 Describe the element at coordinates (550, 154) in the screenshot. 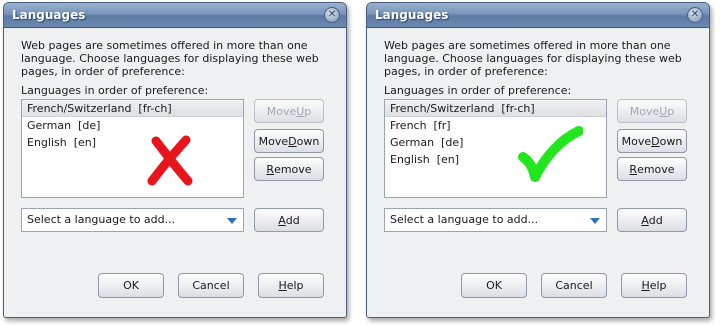

I see `check-mark-icon` at that location.